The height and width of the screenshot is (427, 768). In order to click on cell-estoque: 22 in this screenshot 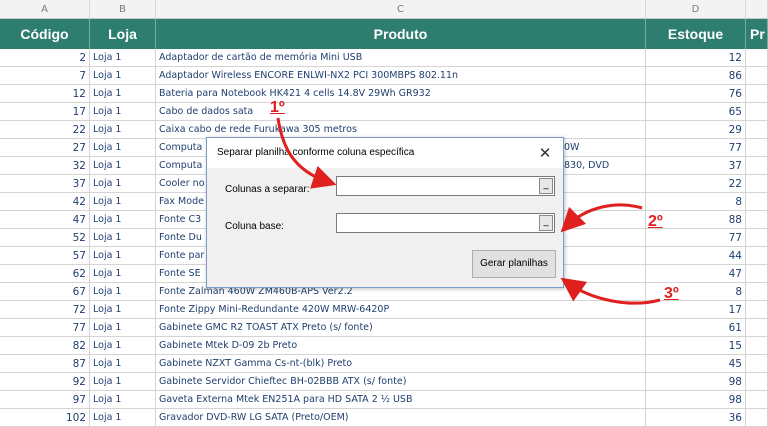, I will do `click(696, 184)`.